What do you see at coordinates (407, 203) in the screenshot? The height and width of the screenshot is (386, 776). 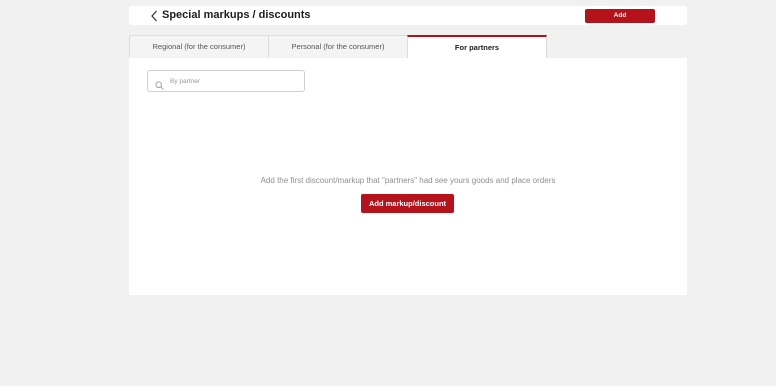 I see `add-markup-discount-button: Add markup/discount` at bounding box center [407, 203].